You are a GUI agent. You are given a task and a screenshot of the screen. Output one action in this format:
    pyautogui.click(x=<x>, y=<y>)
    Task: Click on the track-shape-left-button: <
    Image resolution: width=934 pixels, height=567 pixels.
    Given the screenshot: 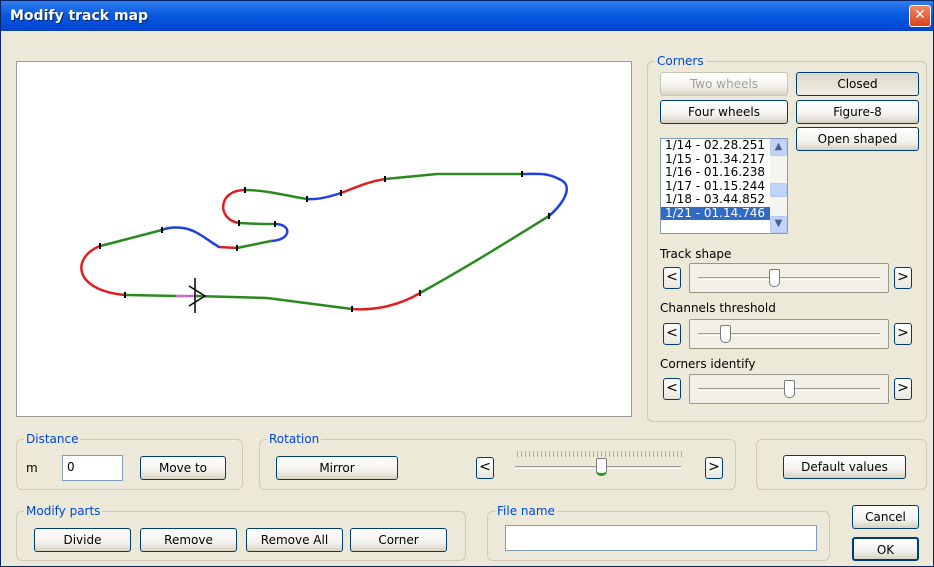 What is the action you would take?
    pyautogui.click(x=672, y=278)
    